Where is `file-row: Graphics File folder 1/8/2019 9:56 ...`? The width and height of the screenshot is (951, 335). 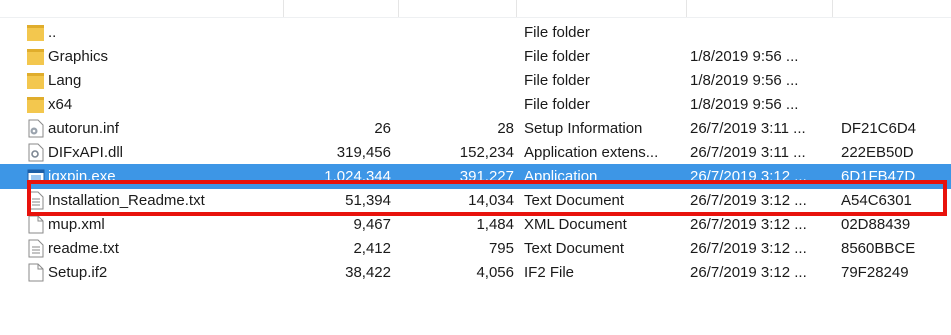
file-row: Graphics File folder 1/8/2019 9:56 ... is located at coordinates (475, 56).